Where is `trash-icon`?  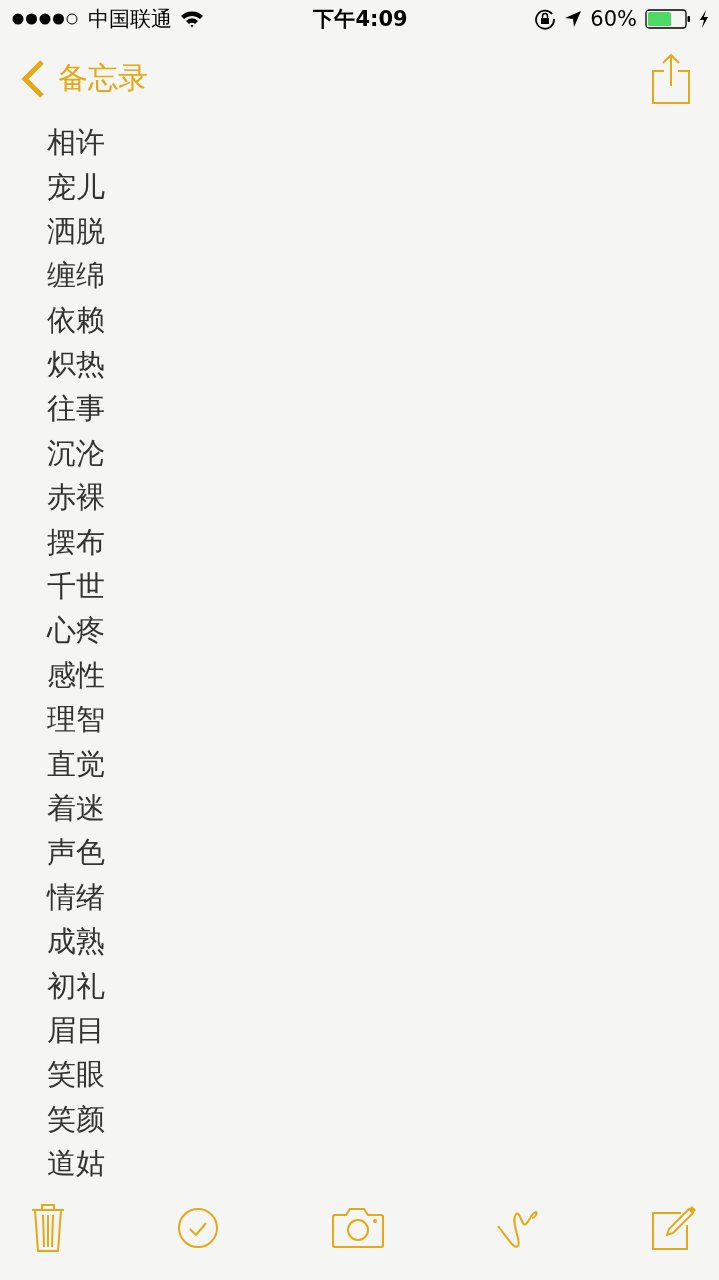 trash-icon is located at coordinates (48, 1227).